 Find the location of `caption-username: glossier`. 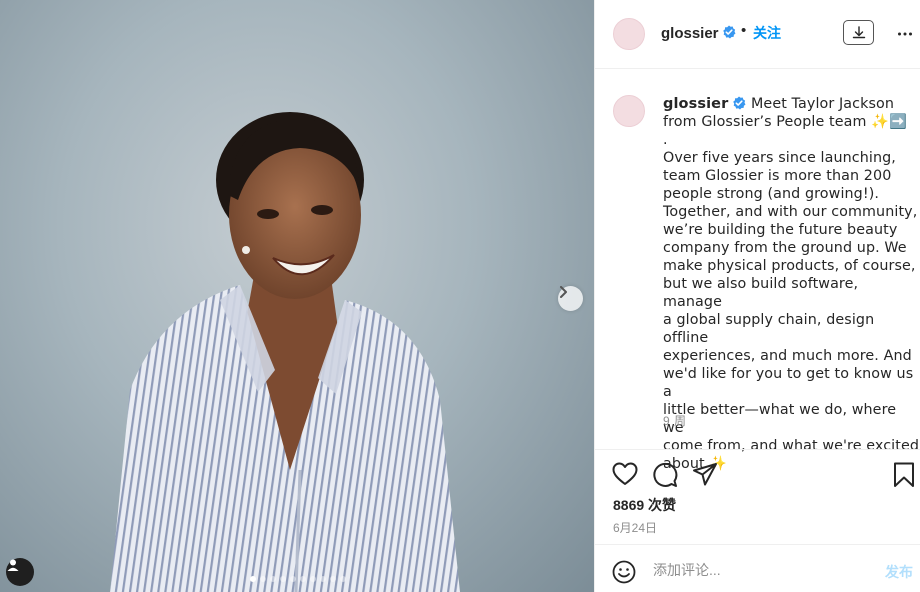

caption-username: glossier is located at coordinates (695, 104).